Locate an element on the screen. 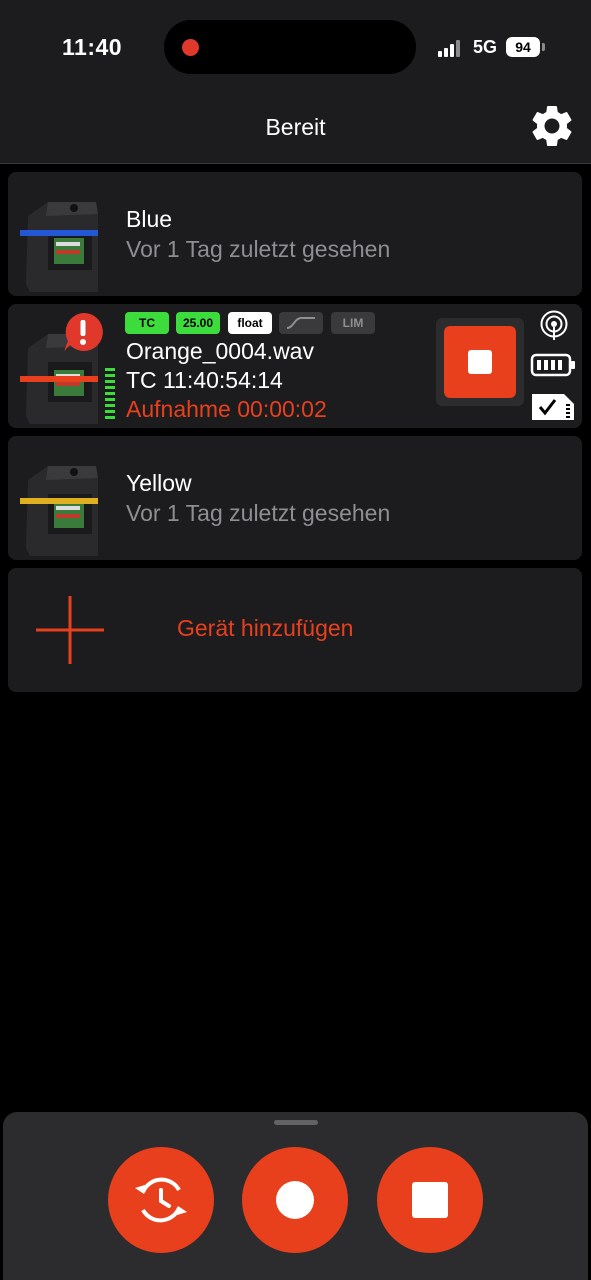  bottom-control-sheet is located at coordinates (295, 1196).